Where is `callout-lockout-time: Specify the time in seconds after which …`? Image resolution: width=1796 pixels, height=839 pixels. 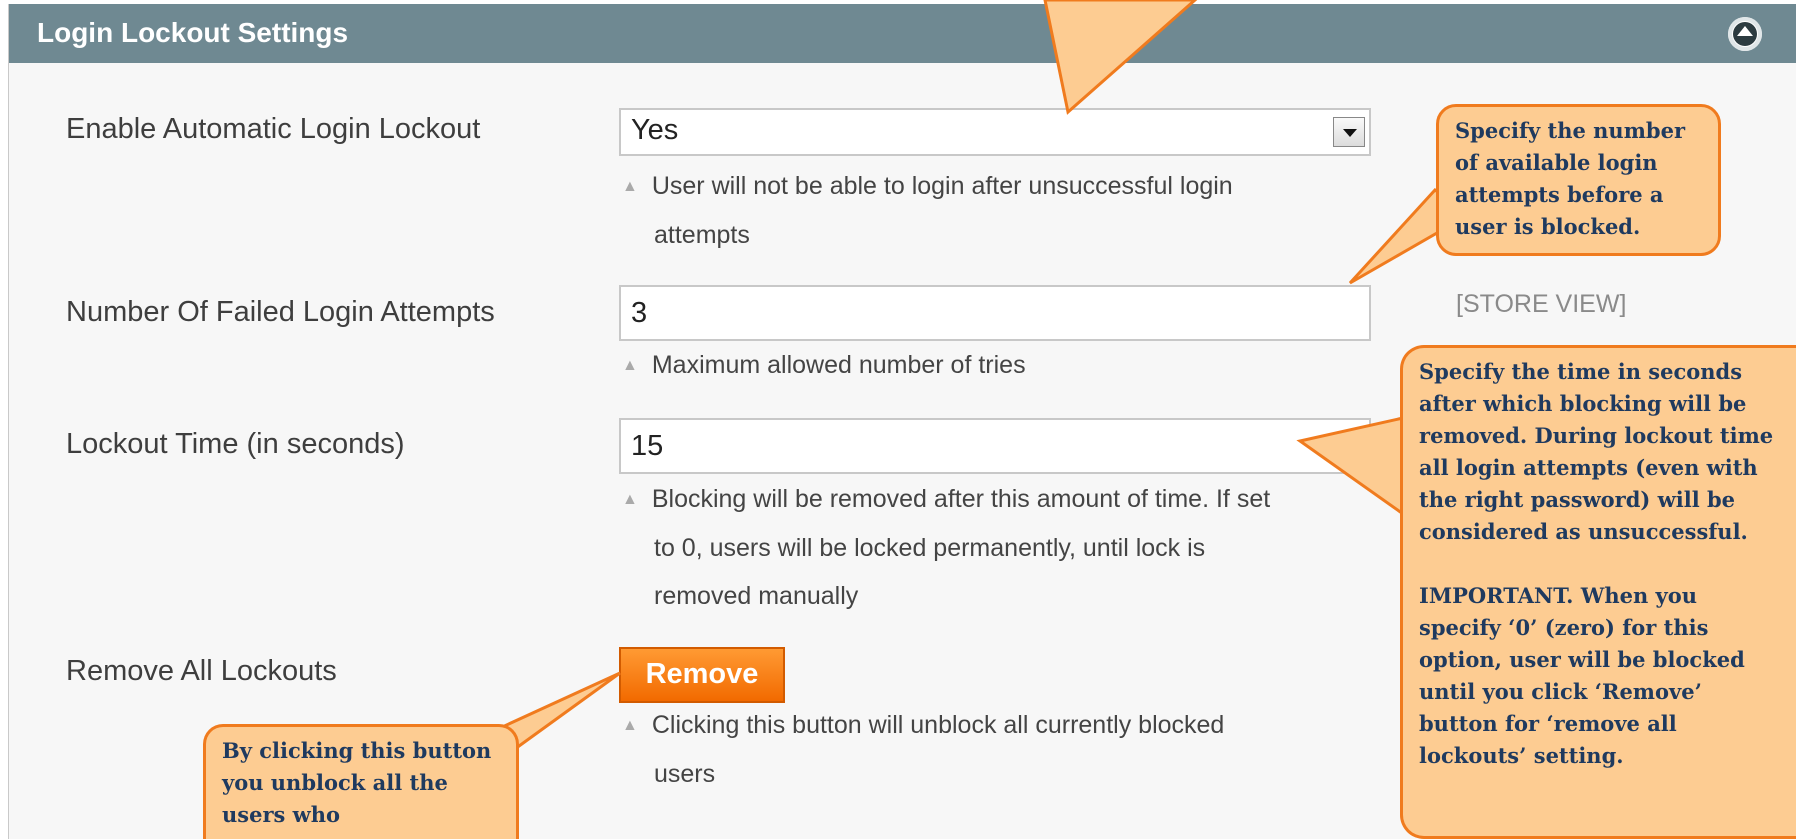 callout-lockout-time: Specify the time in seconds after which … is located at coordinates (1598, 592).